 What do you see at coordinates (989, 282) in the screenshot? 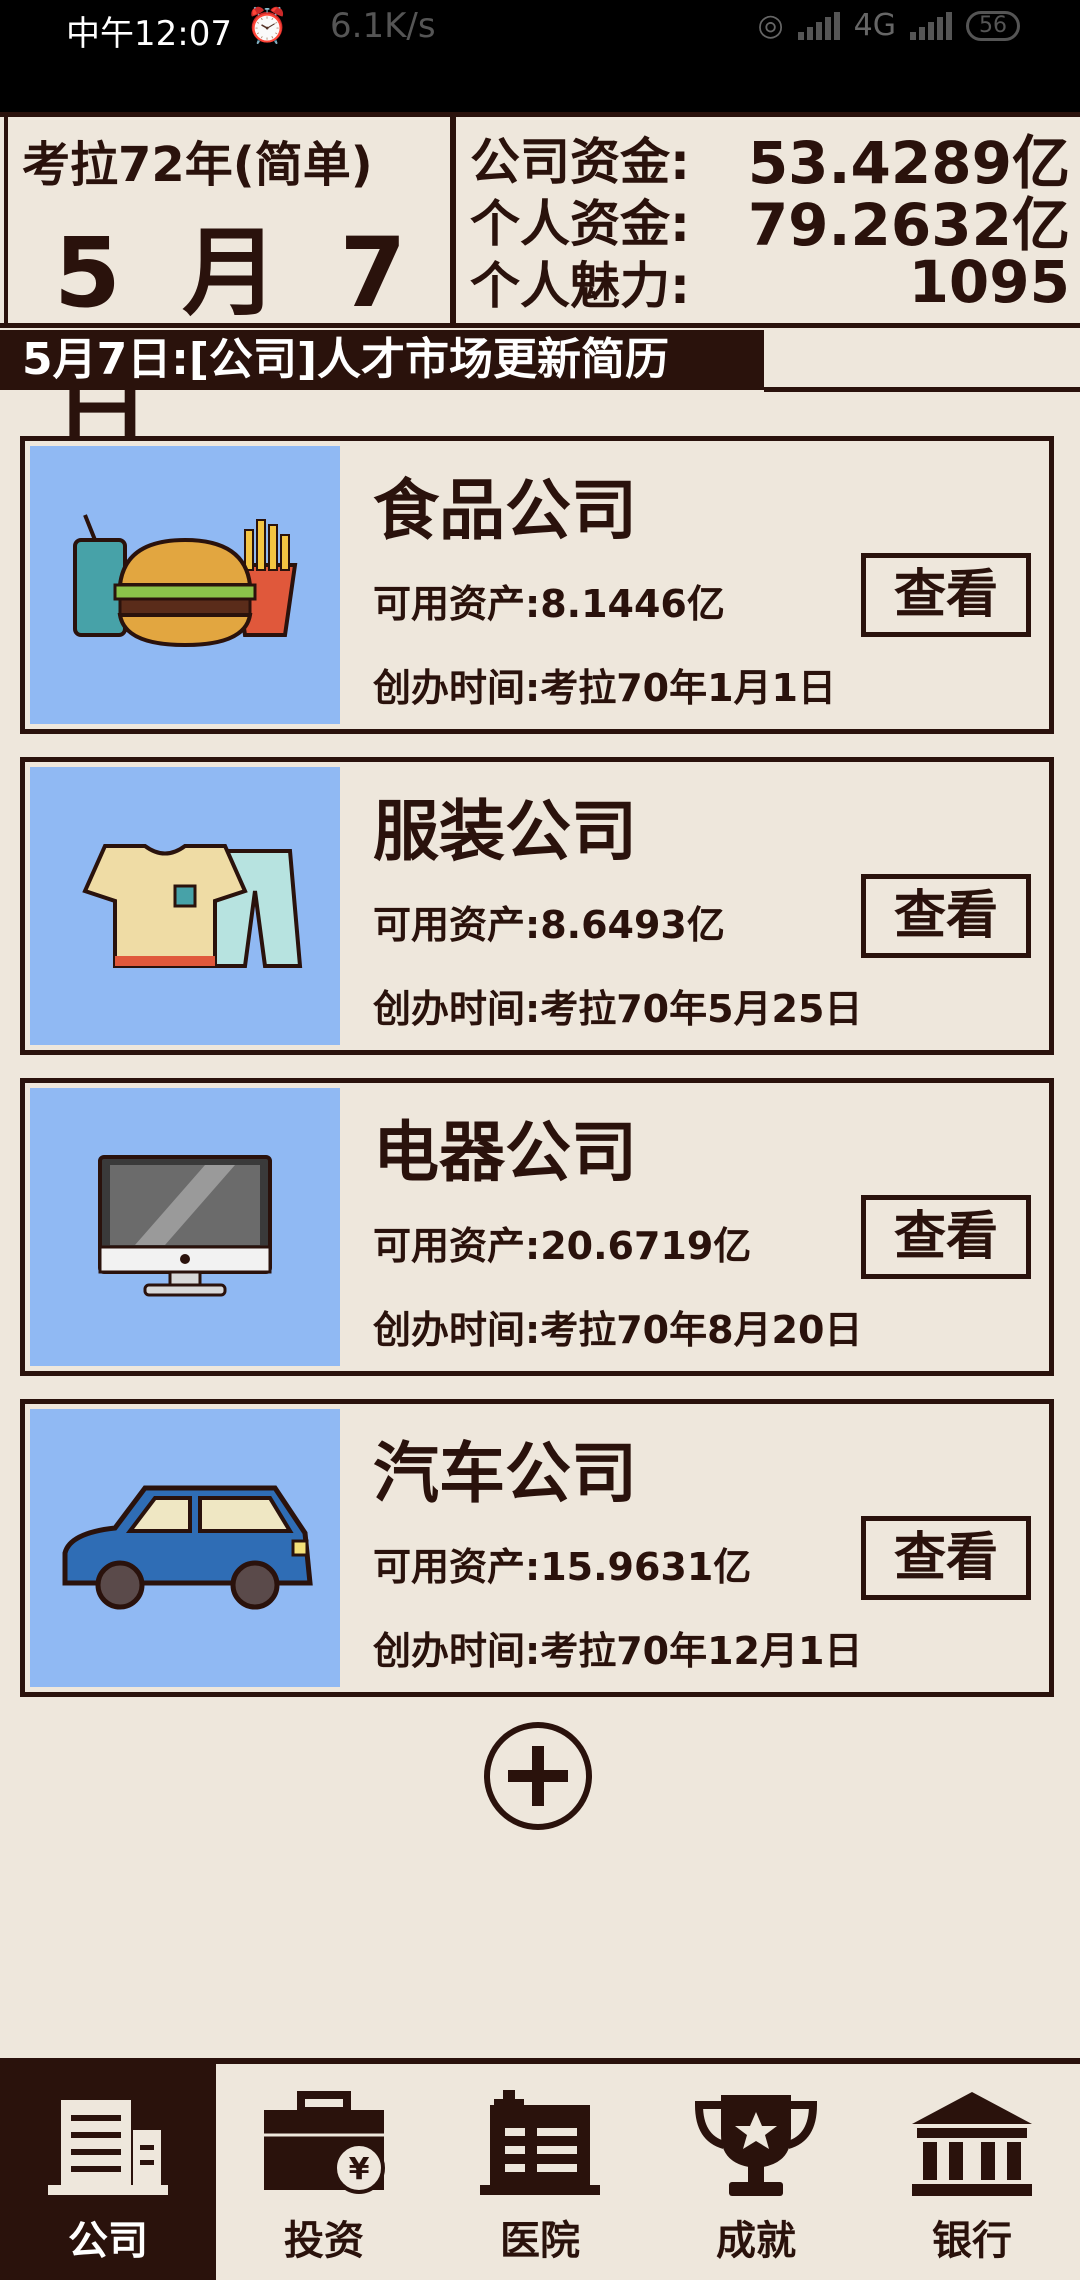
I see `stat-value: 1095` at bounding box center [989, 282].